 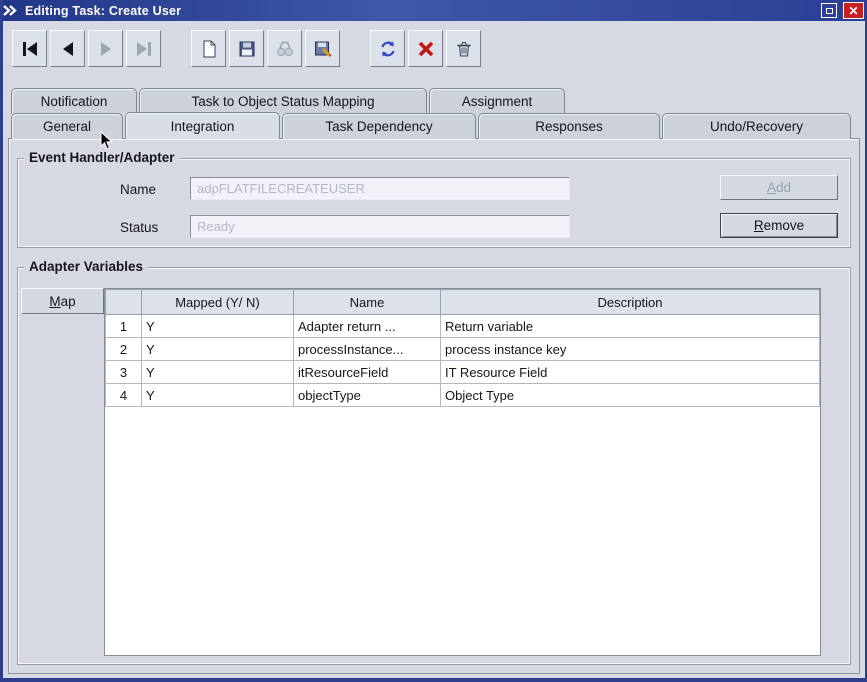 I want to click on status-field, so click(x=380, y=226).